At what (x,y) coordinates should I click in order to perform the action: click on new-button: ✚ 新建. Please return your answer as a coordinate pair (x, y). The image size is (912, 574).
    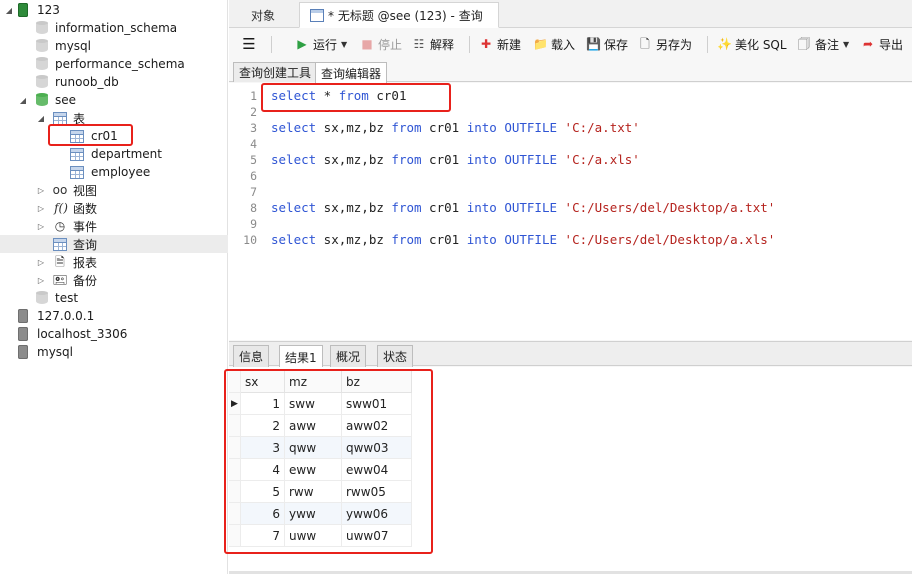
    Looking at the image, I should click on (500, 44).